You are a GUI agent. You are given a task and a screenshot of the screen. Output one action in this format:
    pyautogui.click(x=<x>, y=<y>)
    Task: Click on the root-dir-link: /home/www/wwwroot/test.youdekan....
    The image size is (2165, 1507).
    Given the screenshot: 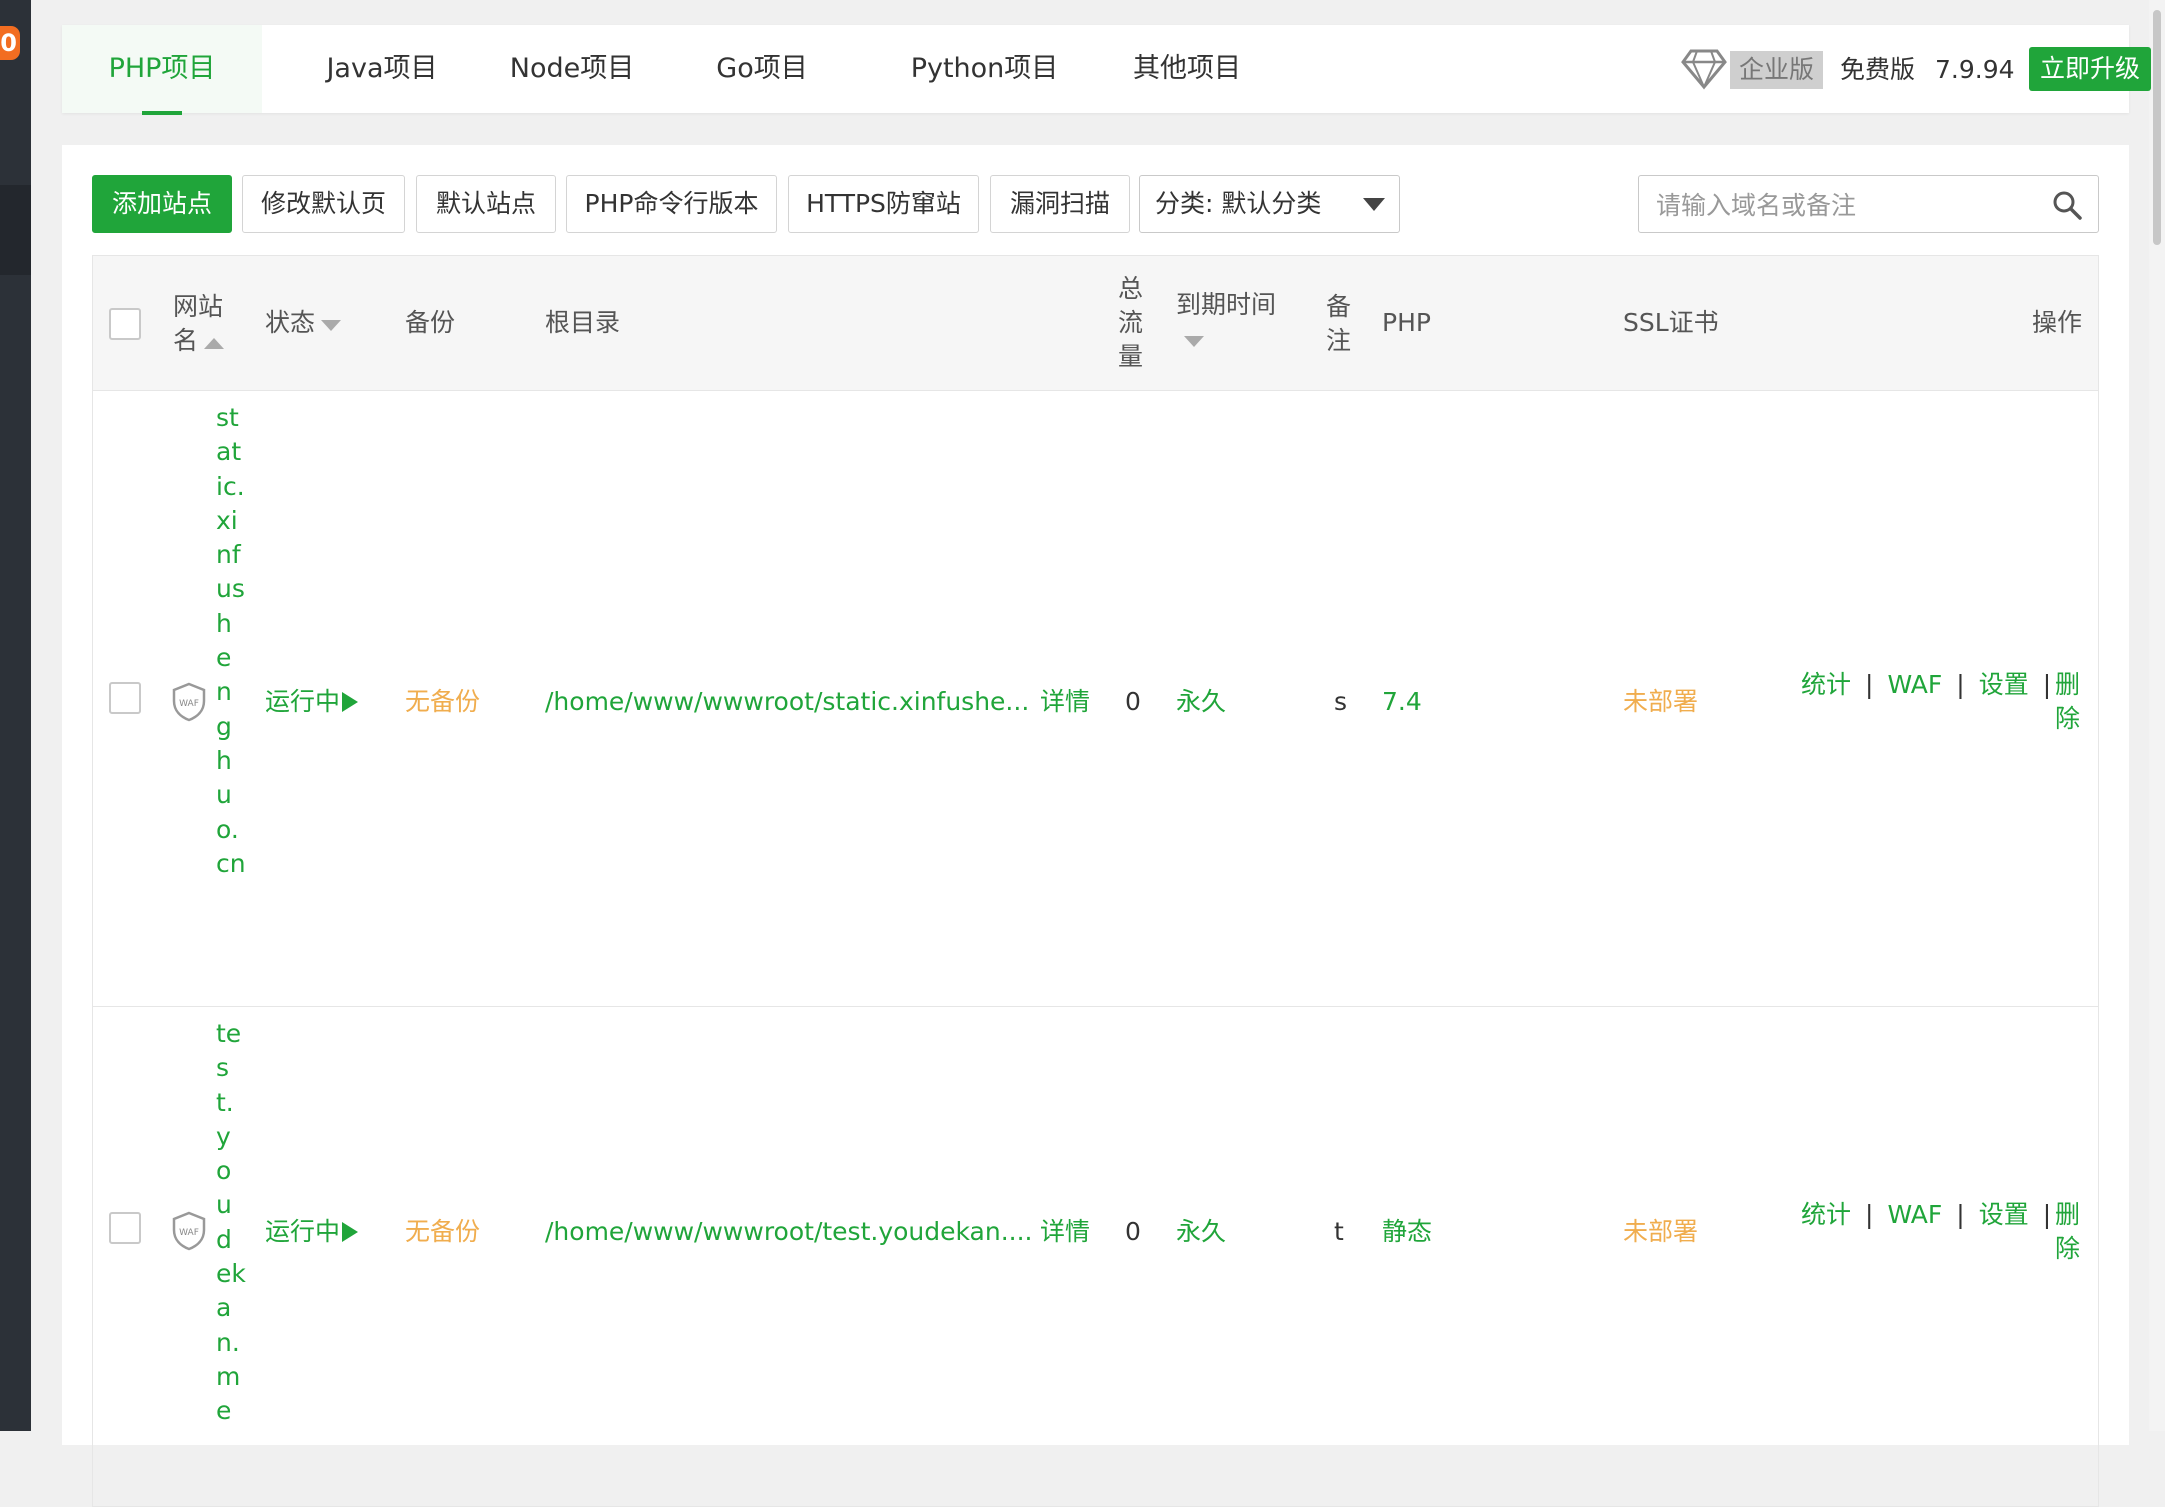 What is the action you would take?
    pyautogui.click(x=789, y=1232)
    